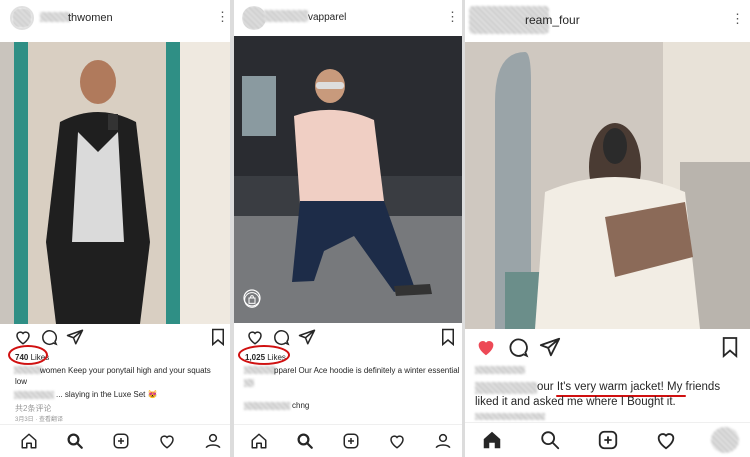  What do you see at coordinates (301, 405) in the screenshot?
I see `comment-text: chng` at bounding box center [301, 405].